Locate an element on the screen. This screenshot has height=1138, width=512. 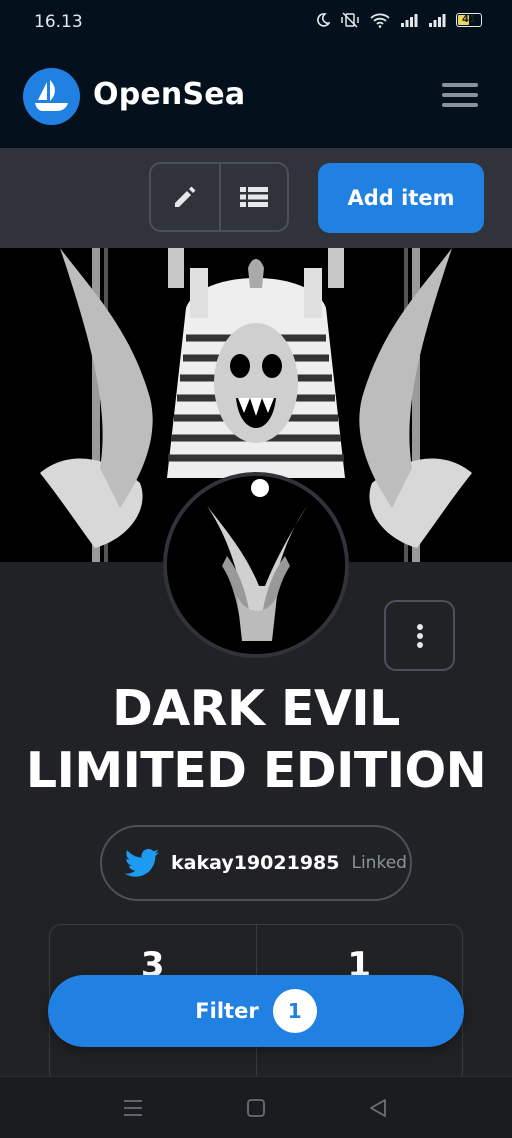
add-item-button: Add item is located at coordinates (401, 198).